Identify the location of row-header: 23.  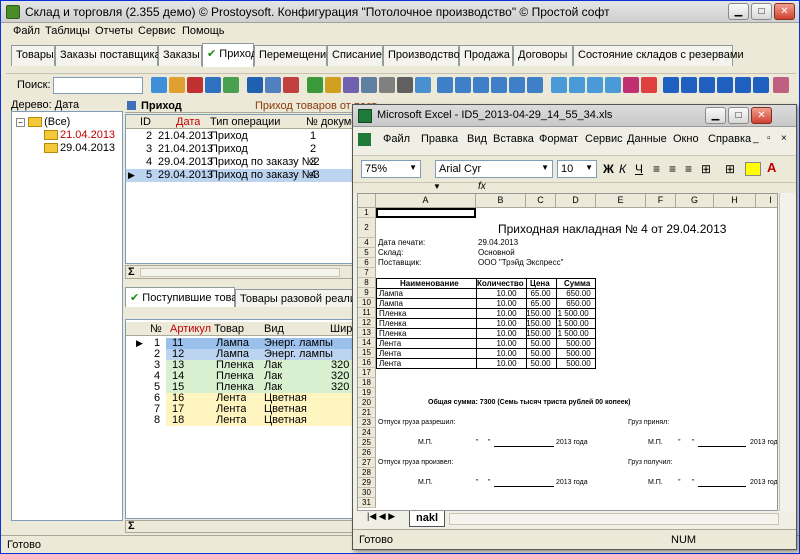
(367, 423).